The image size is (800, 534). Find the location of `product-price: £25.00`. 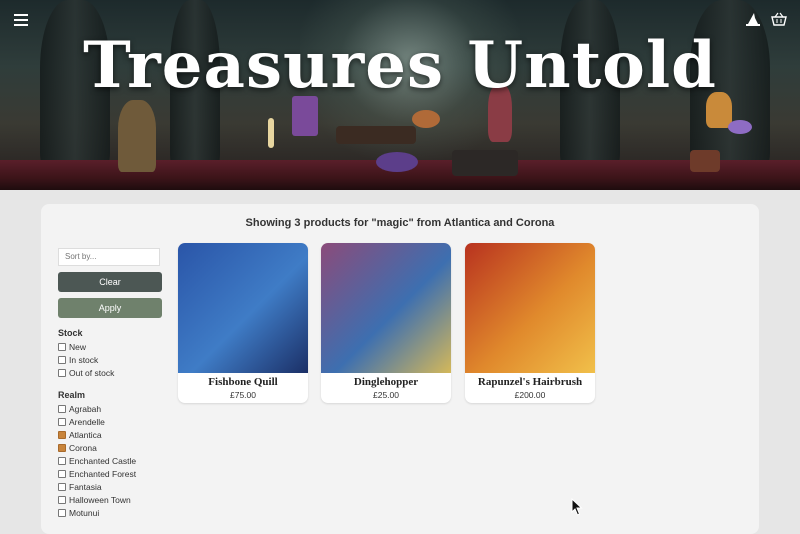

product-price: £25.00 is located at coordinates (386, 395).